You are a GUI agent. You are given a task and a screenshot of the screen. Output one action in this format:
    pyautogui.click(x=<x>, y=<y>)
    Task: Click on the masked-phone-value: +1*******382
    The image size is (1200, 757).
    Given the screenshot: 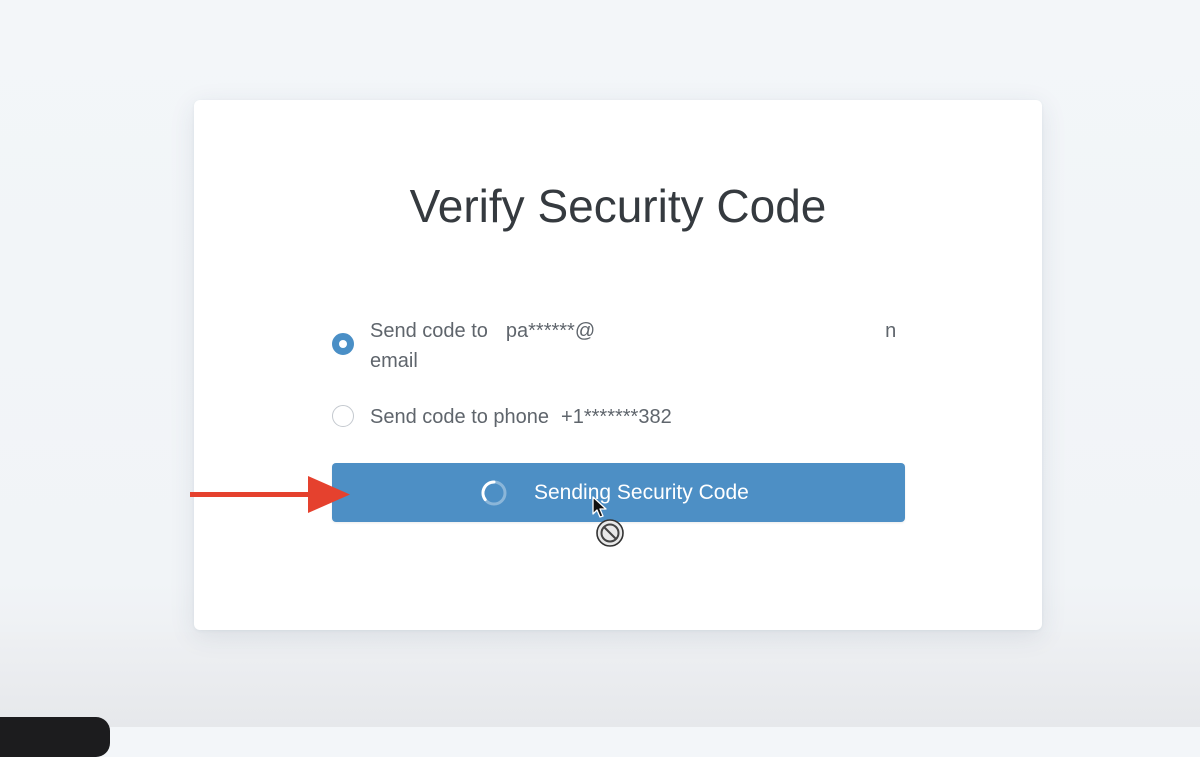 What is the action you would take?
    pyautogui.click(x=616, y=417)
    